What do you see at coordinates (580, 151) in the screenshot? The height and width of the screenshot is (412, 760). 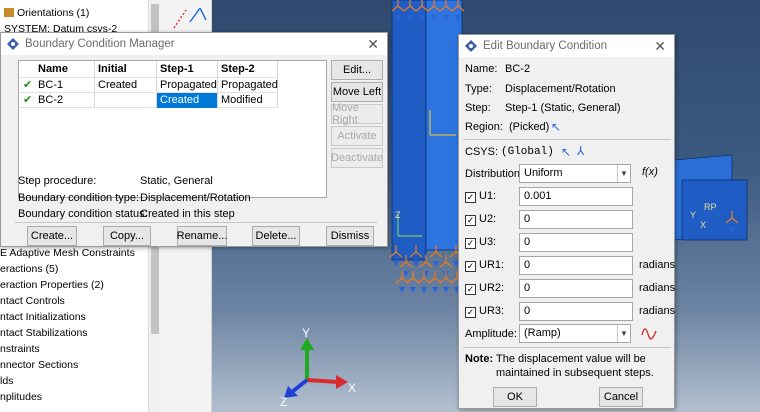 I see `create-csys-icon: ⅄` at bounding box center [580, 151].